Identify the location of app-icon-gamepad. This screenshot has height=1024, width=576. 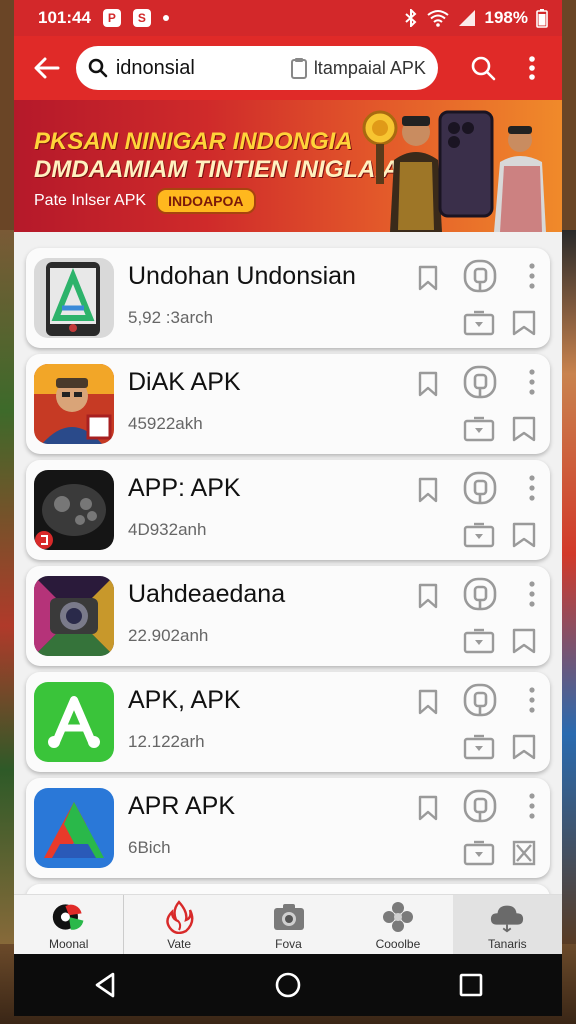
(74, 510).